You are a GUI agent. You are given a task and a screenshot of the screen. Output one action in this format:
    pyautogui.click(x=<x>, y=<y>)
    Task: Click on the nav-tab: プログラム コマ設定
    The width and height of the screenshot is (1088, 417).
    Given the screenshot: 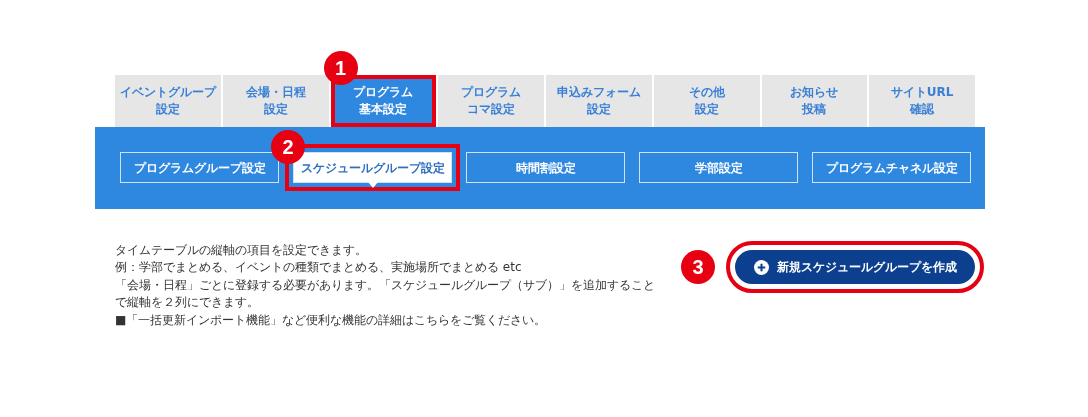 What is the action you would take?
    pyautogui.click(x=491, y=101)
    